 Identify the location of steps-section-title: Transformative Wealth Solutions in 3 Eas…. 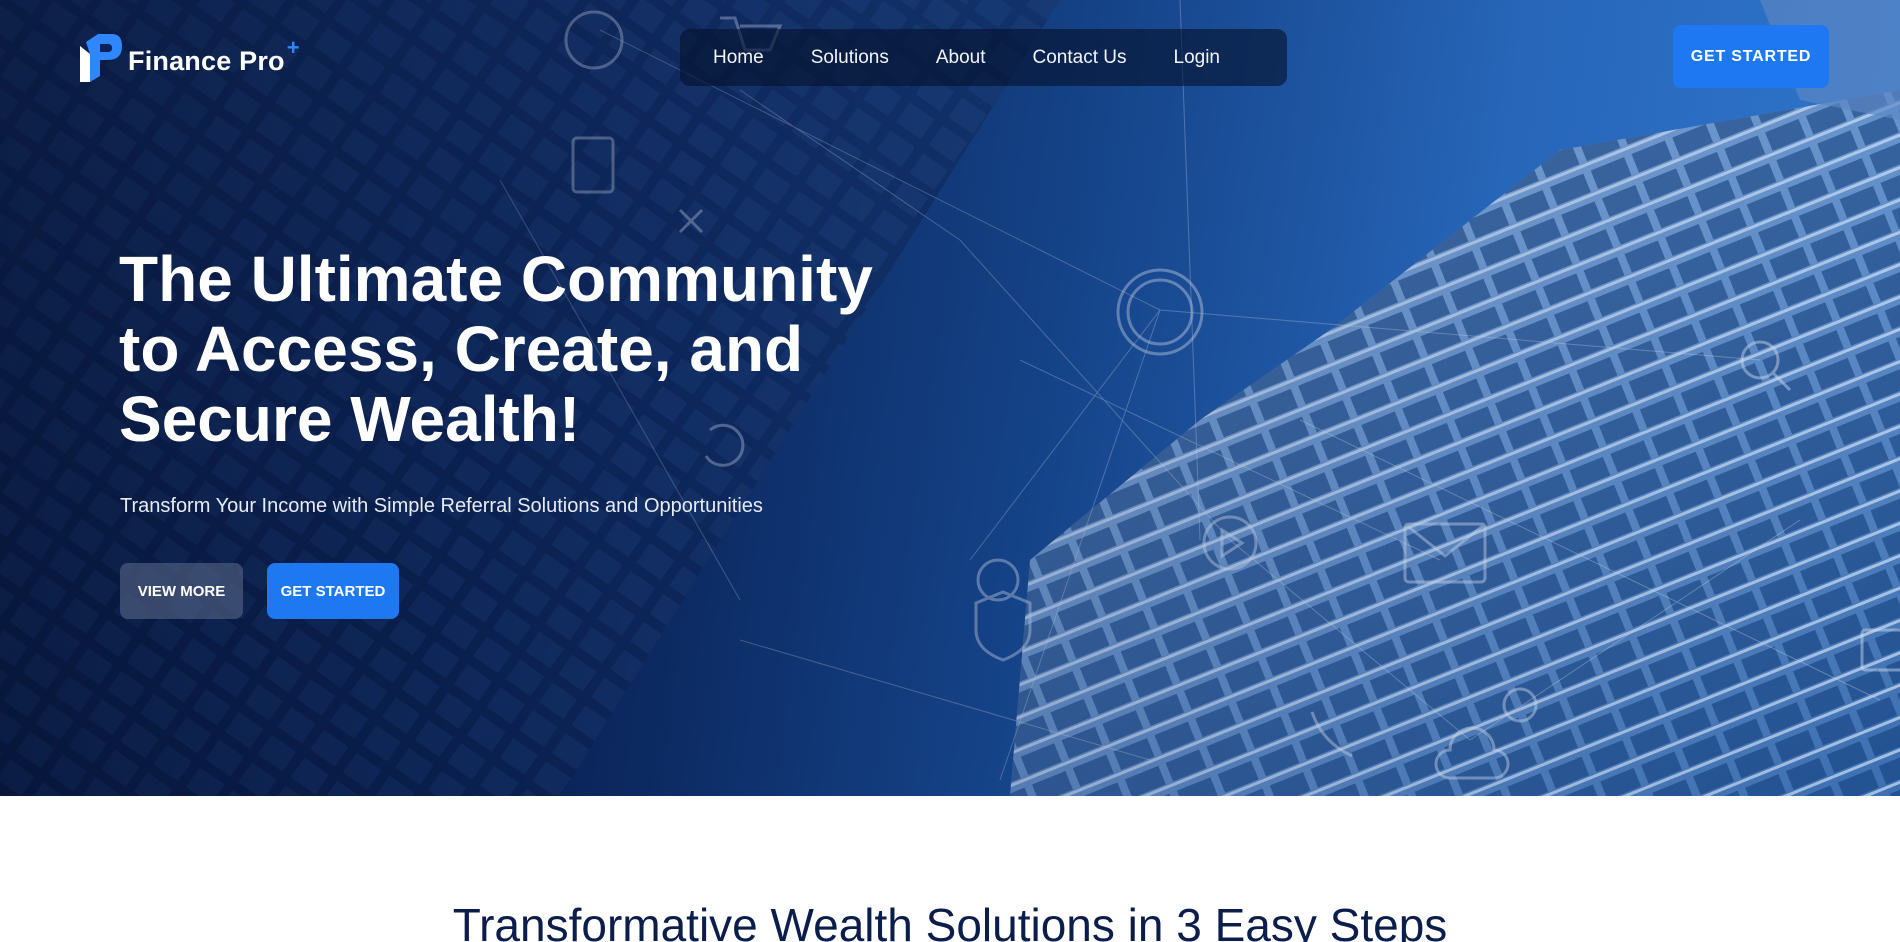
(950, 920).